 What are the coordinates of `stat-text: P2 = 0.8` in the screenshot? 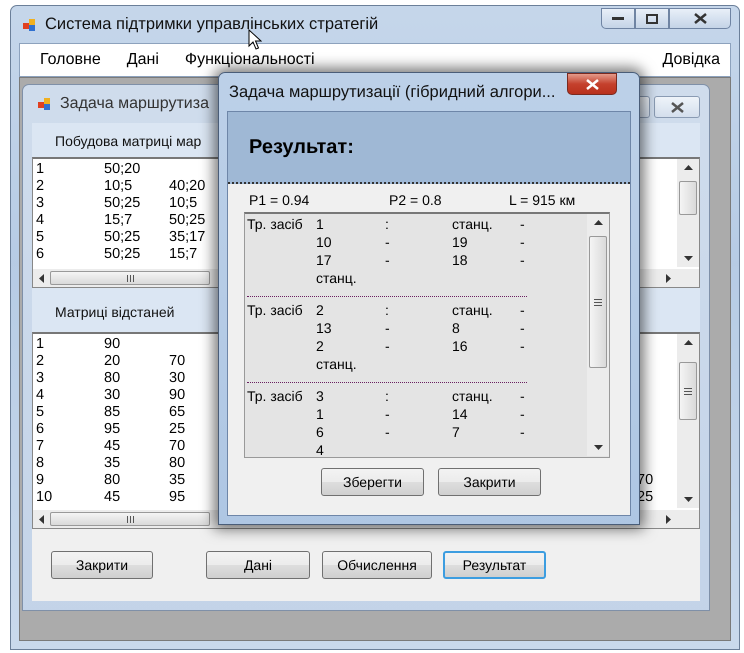 It's located at (416, 200).